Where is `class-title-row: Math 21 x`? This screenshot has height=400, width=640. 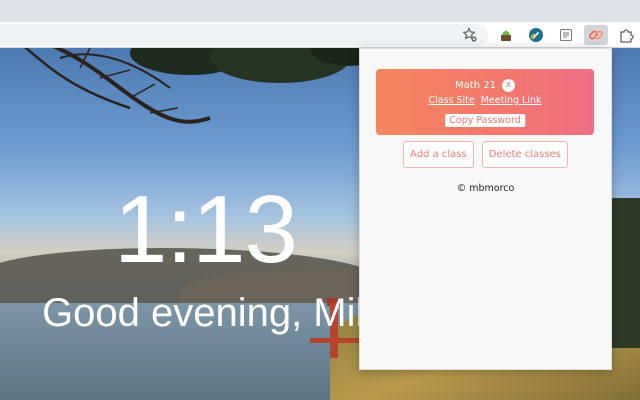
class-title-row: Math 21 x is located at coordinates (485, 85).